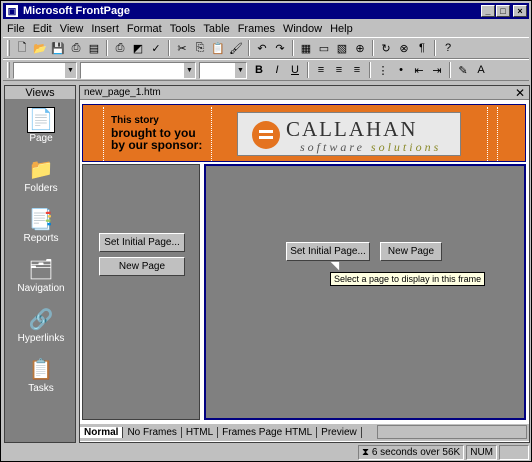 The height and width of the screenshot is (462, 532). What do you see at coordinates (102, 432) in the screenshot?
I see `tab-normal: Normal` at bounding box center [102, 432].